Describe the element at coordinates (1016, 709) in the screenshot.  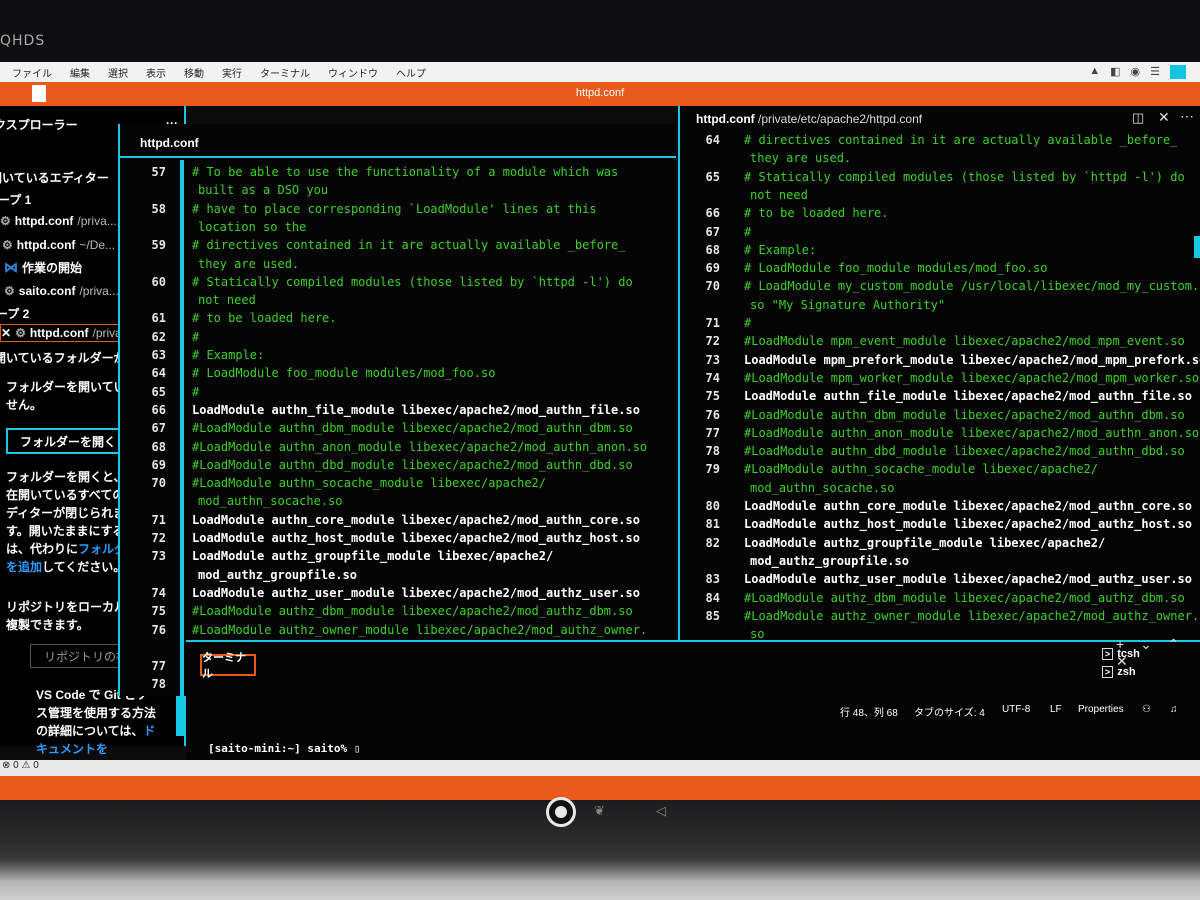
I see `encoding: UTF-8` at that location.